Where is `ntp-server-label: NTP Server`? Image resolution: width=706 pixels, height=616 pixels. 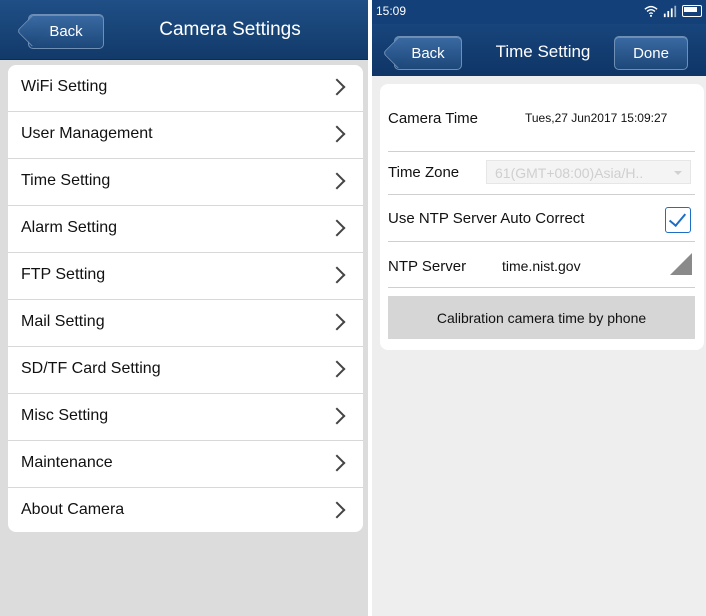 ntp-server-label: NTP Server is located at coordinates (427, 266).